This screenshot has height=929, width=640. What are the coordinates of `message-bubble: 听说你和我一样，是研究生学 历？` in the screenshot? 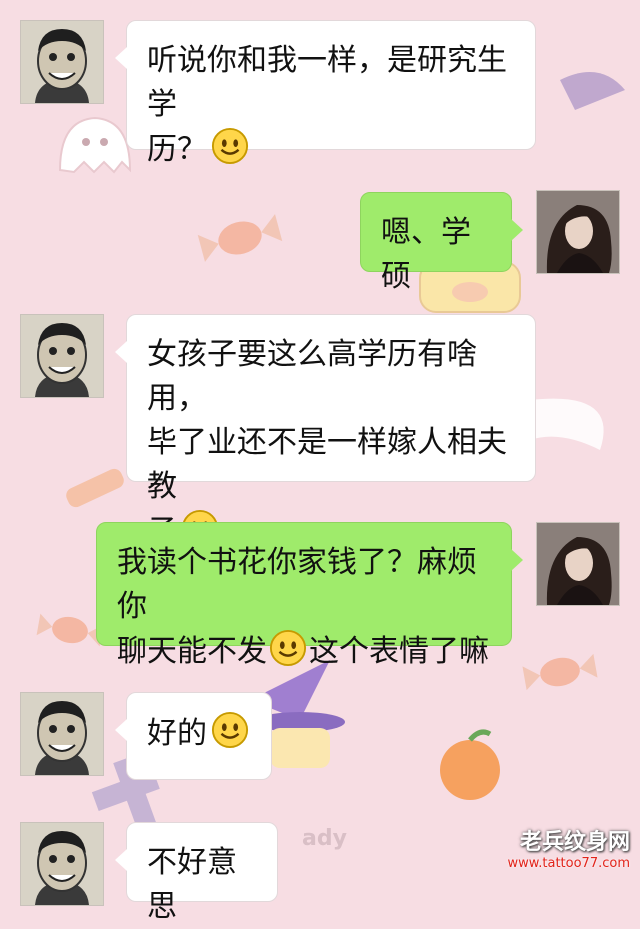 It's located at (325, 93).